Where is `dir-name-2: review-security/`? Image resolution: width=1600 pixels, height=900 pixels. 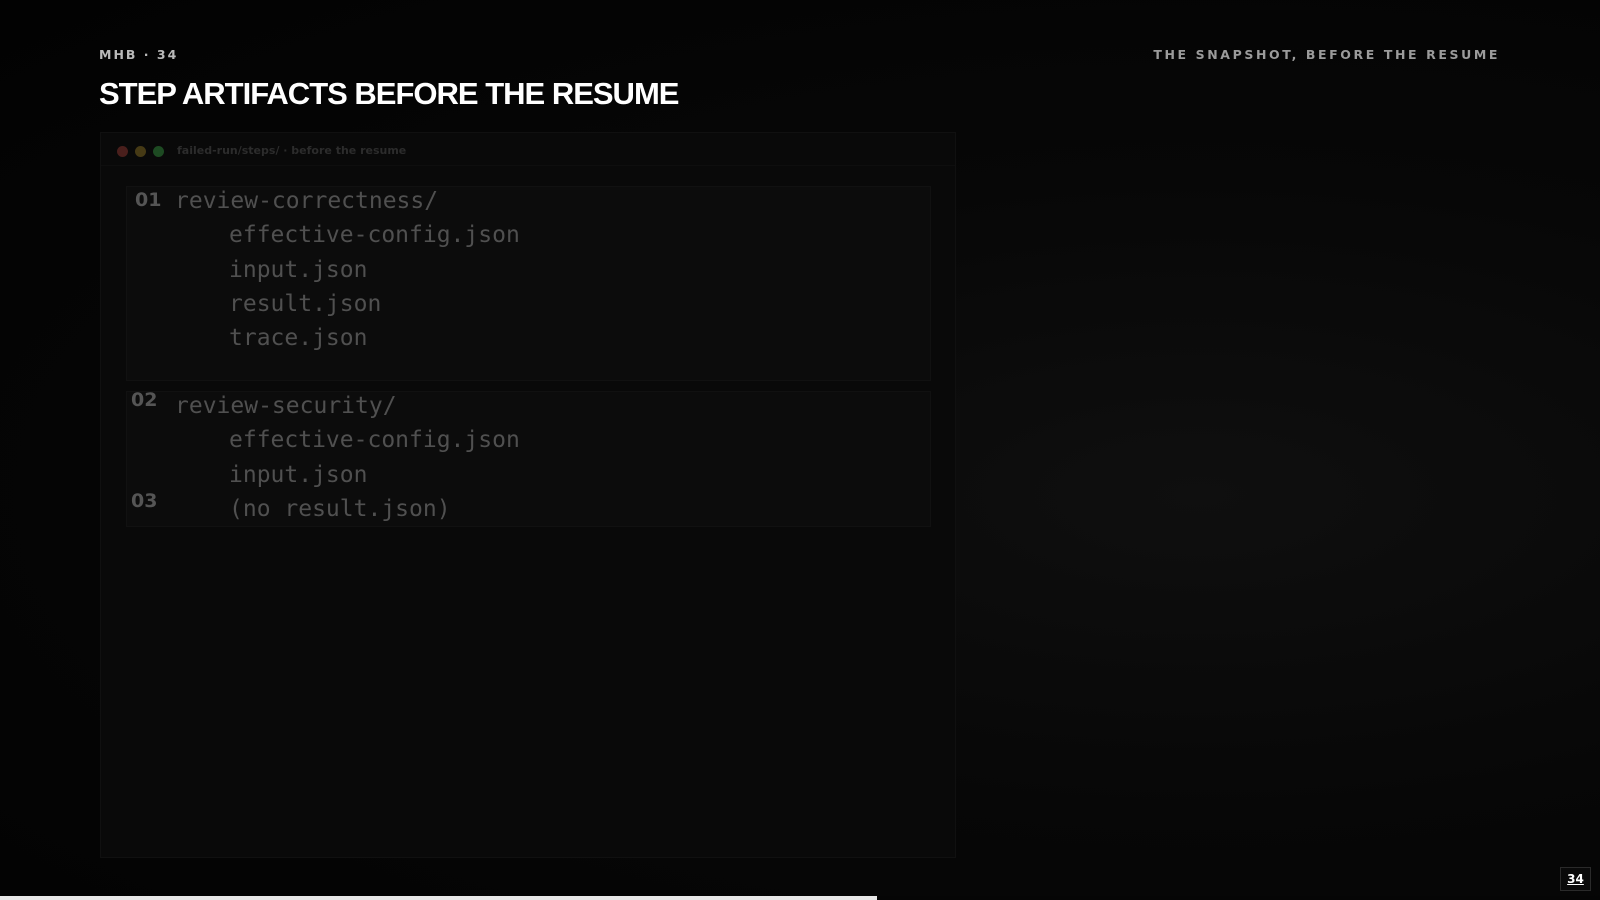
dir-name-2: review-security/ is located at coordinates (286, 406).